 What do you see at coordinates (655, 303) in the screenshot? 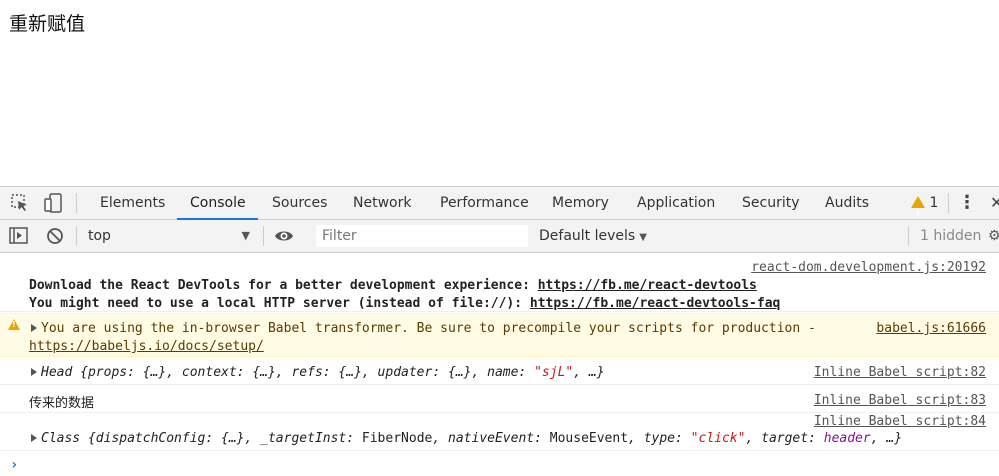
I see `message-link: https://fb.me/react-devtools-faq` at bounding box center [655, 303].